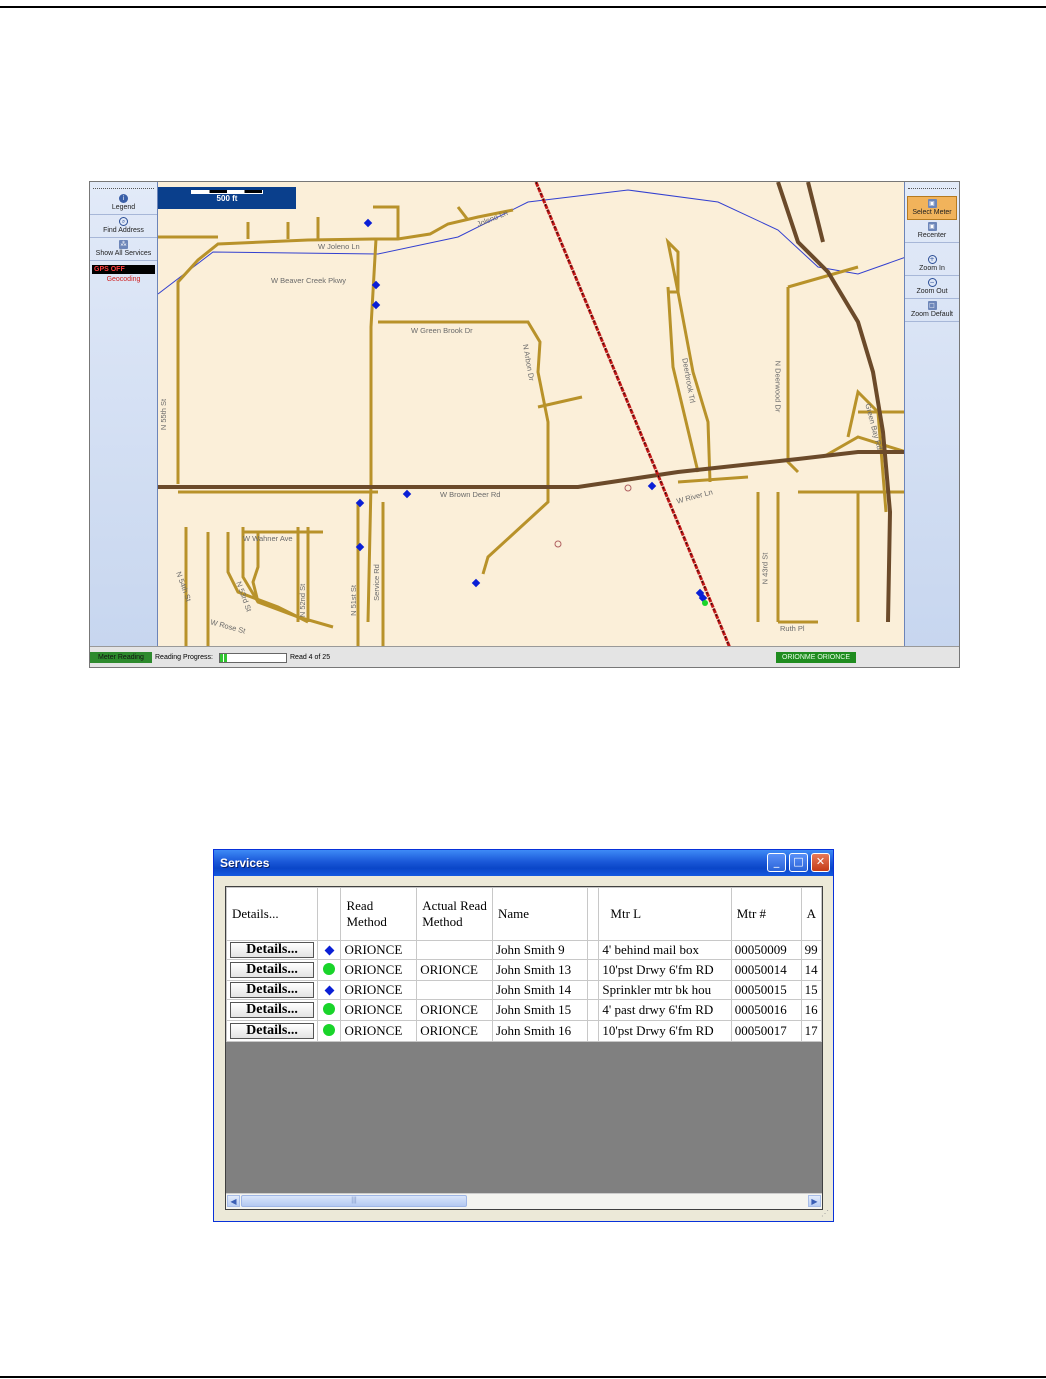  What do you see at coordinates (540, 1031) in the screenshot?
I see `name-cell: John Smith 16` at bounding box center [540, 1031].